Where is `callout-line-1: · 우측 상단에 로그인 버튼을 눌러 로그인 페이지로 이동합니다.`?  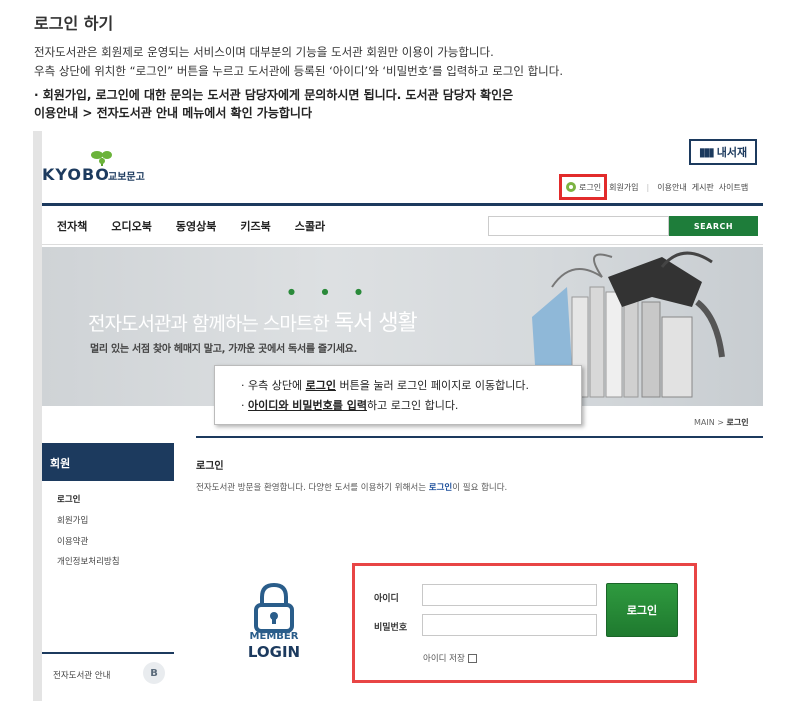
callout-line-1: · 우측 상단에 로그인 버튼을 눌러 로그인 페이지로 이동합니다. is located at coordinates (411, 386).